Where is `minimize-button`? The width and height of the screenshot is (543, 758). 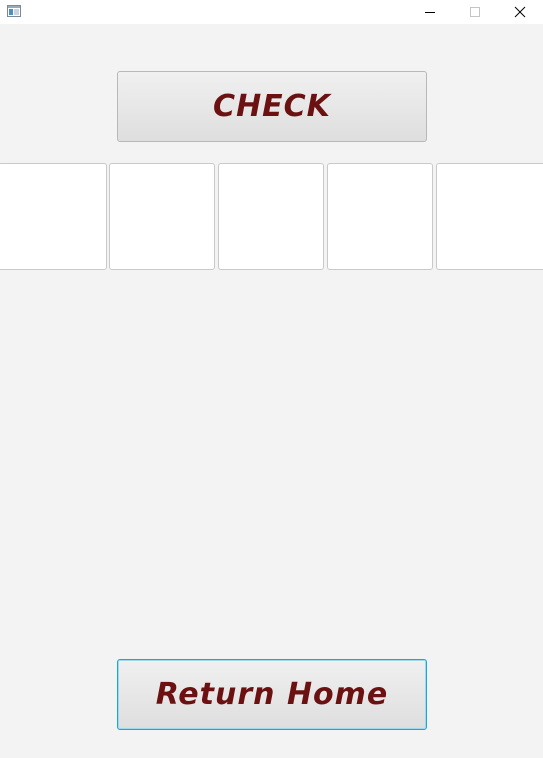 minimize-button is located at coordinates (430, 12).